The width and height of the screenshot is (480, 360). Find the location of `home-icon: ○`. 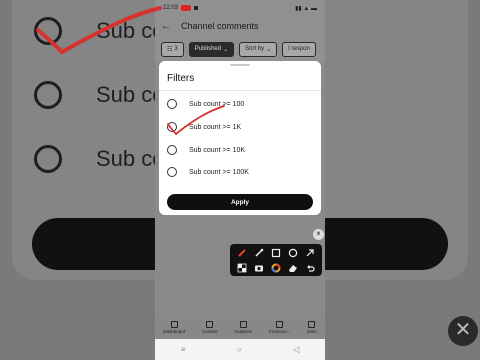

home-icon: ○ is located at coordinates (239, 349).